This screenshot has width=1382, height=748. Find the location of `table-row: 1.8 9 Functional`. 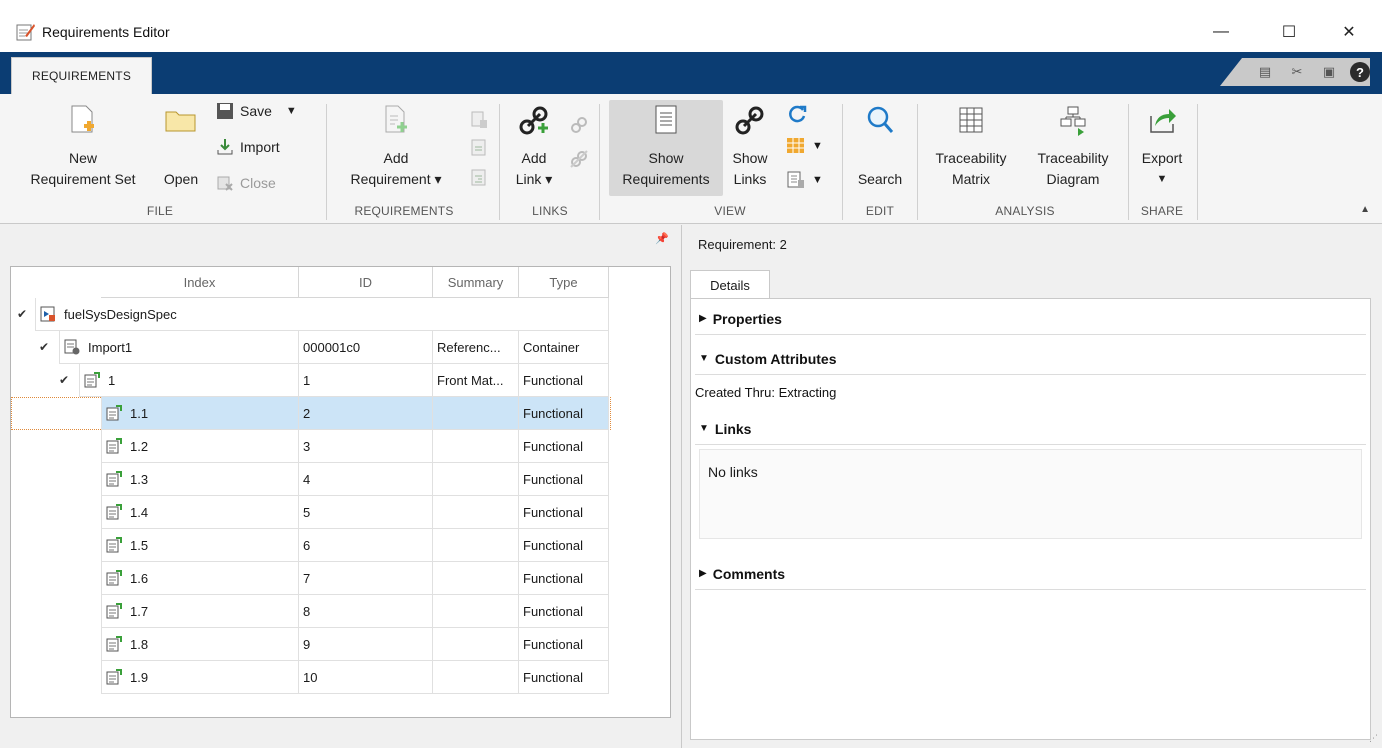

table-row: 1.8 9 Functional is located at coordinates (311, 644).